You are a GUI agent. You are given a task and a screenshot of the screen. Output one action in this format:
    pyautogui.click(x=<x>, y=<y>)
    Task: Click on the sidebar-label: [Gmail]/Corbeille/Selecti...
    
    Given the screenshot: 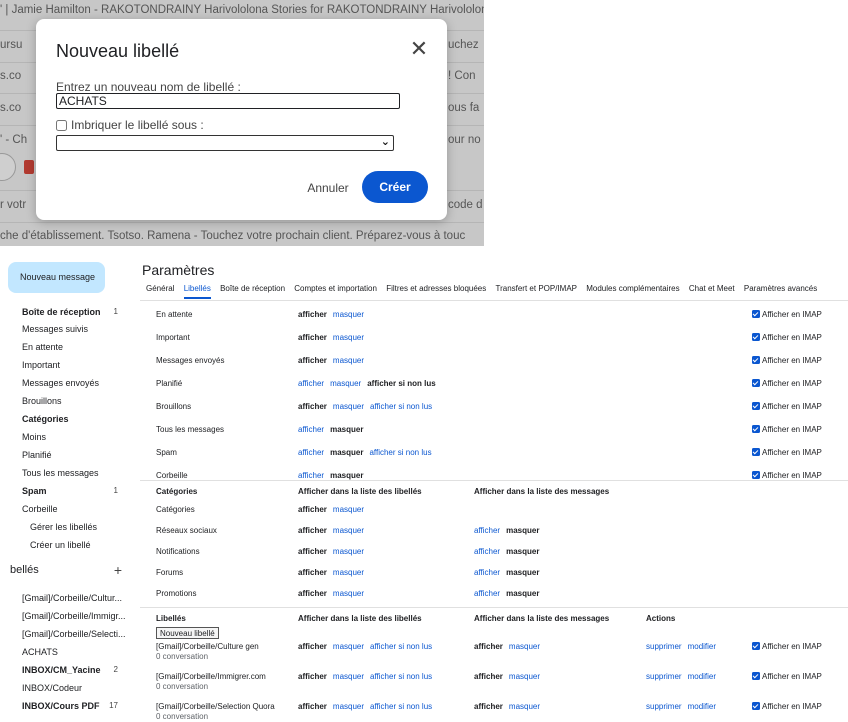 What is the action you would take?
    pyautogui.click(x=67, y=634)
    